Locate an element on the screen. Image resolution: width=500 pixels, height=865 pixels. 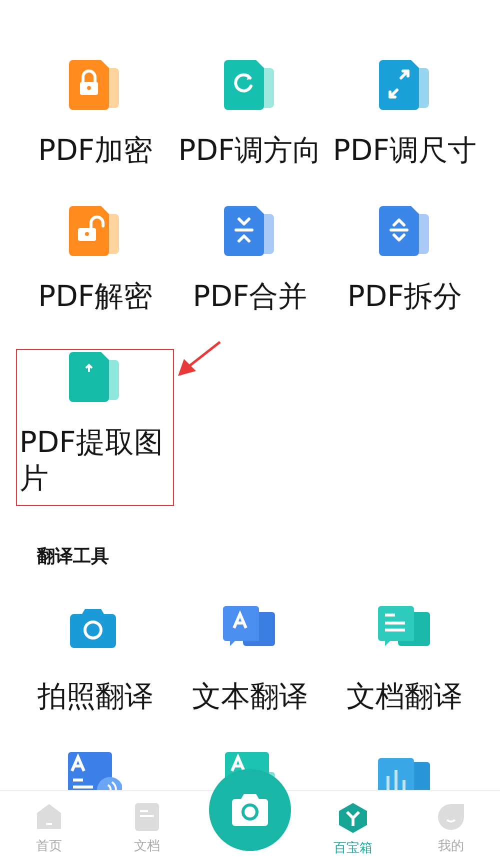
resize-document-icon is located at coordinates (404, 85).